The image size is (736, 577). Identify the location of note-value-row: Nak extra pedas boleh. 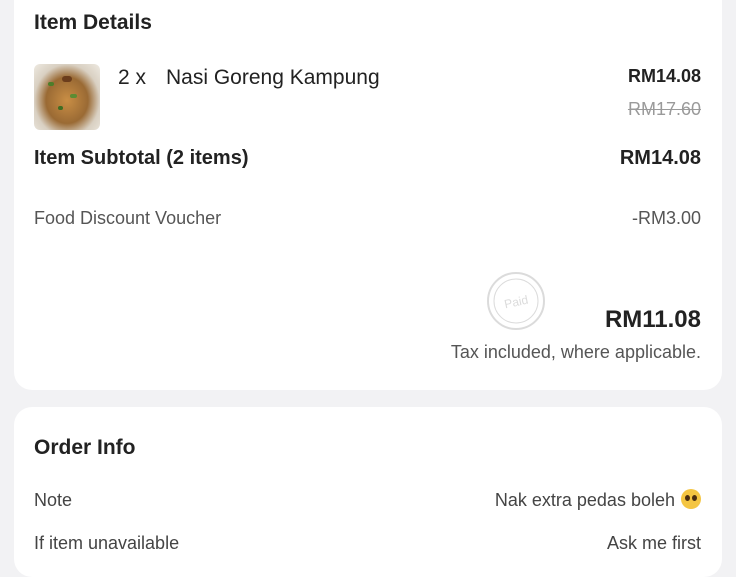
(598, 500).